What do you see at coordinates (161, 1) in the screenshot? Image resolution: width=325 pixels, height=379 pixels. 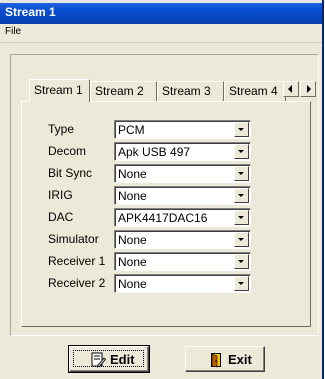 I see `title-bar-top-strip` at bounding box center [161, 1].